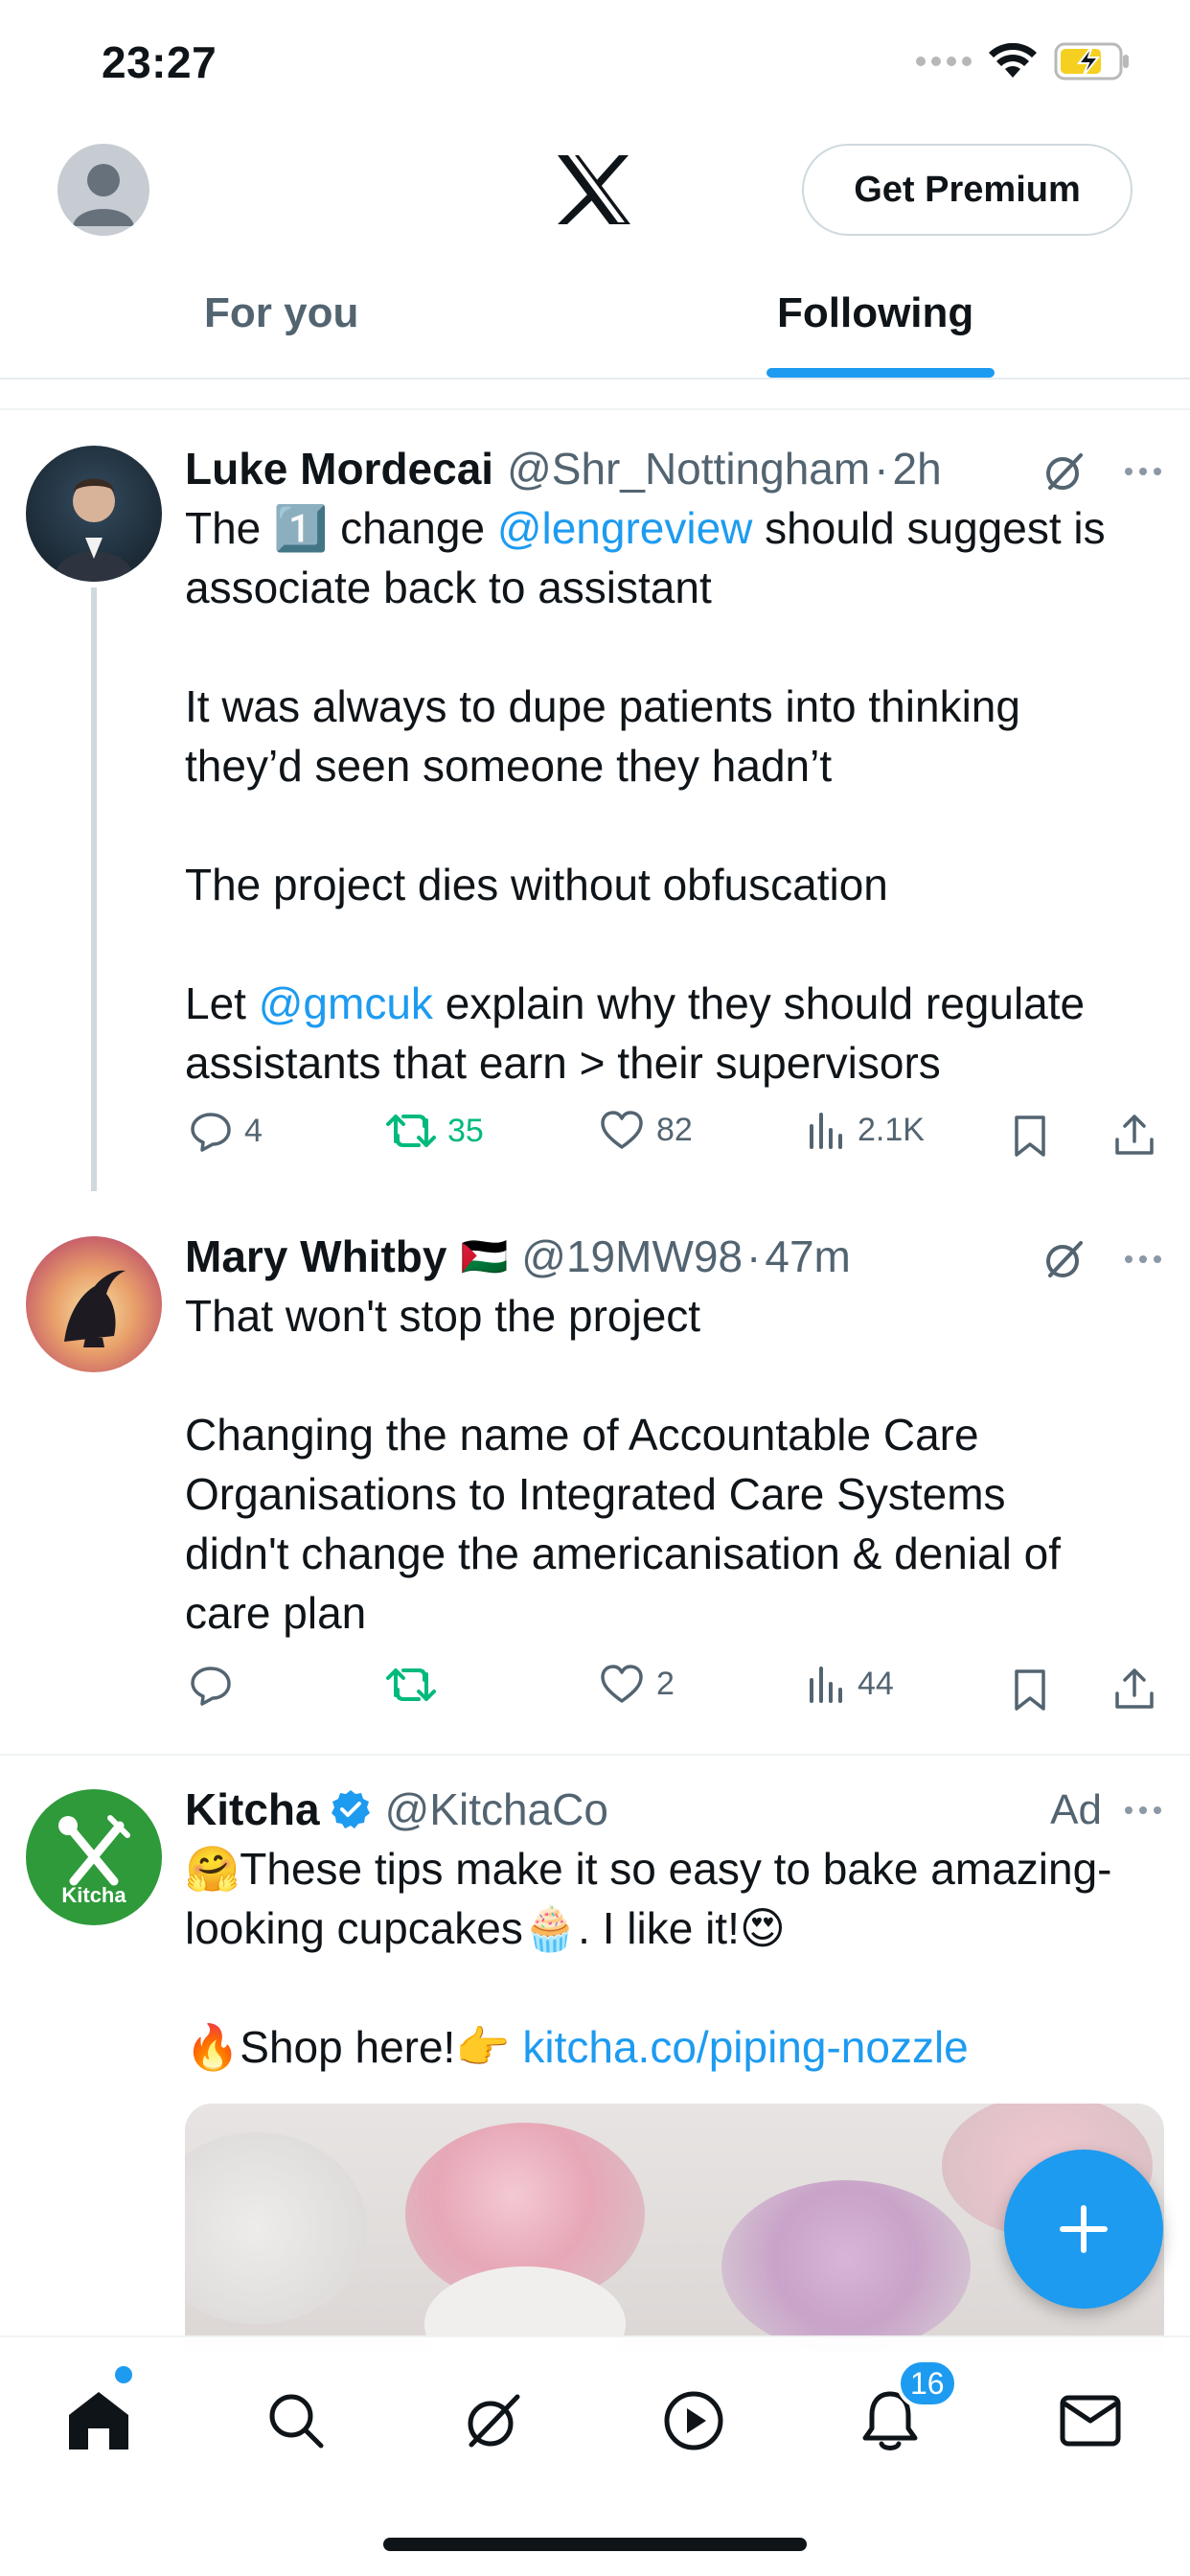 The width and height of the screenshot is (1190, 2576). I want to click on user-handle: @19MW98, so click(632, 1256).